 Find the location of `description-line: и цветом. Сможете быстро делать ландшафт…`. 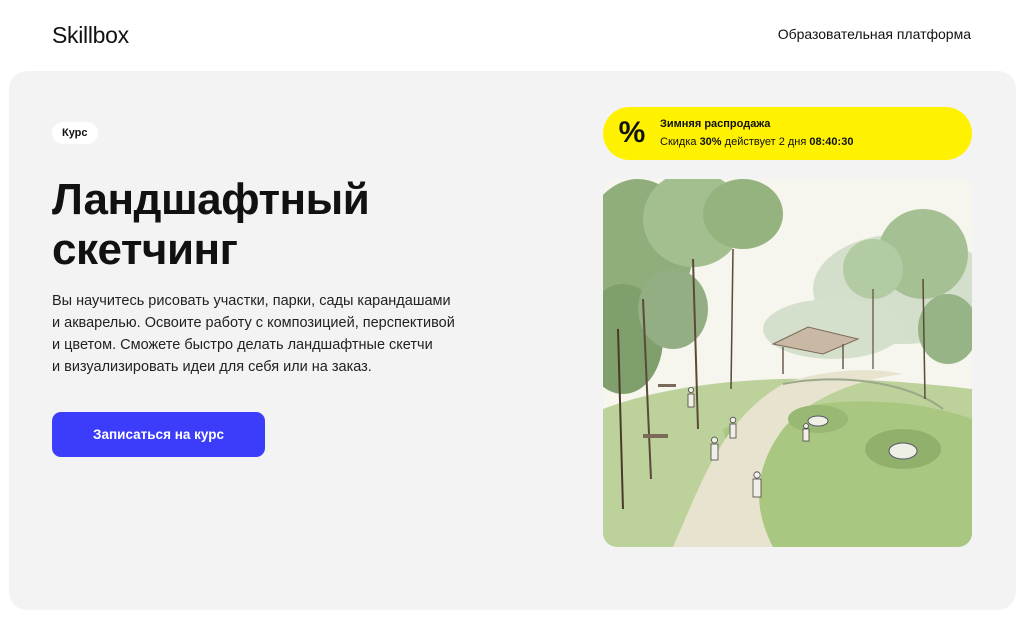

description-line: и цветом. Сможете быстро делать ландшафт… is located at coordinates (242, 345).